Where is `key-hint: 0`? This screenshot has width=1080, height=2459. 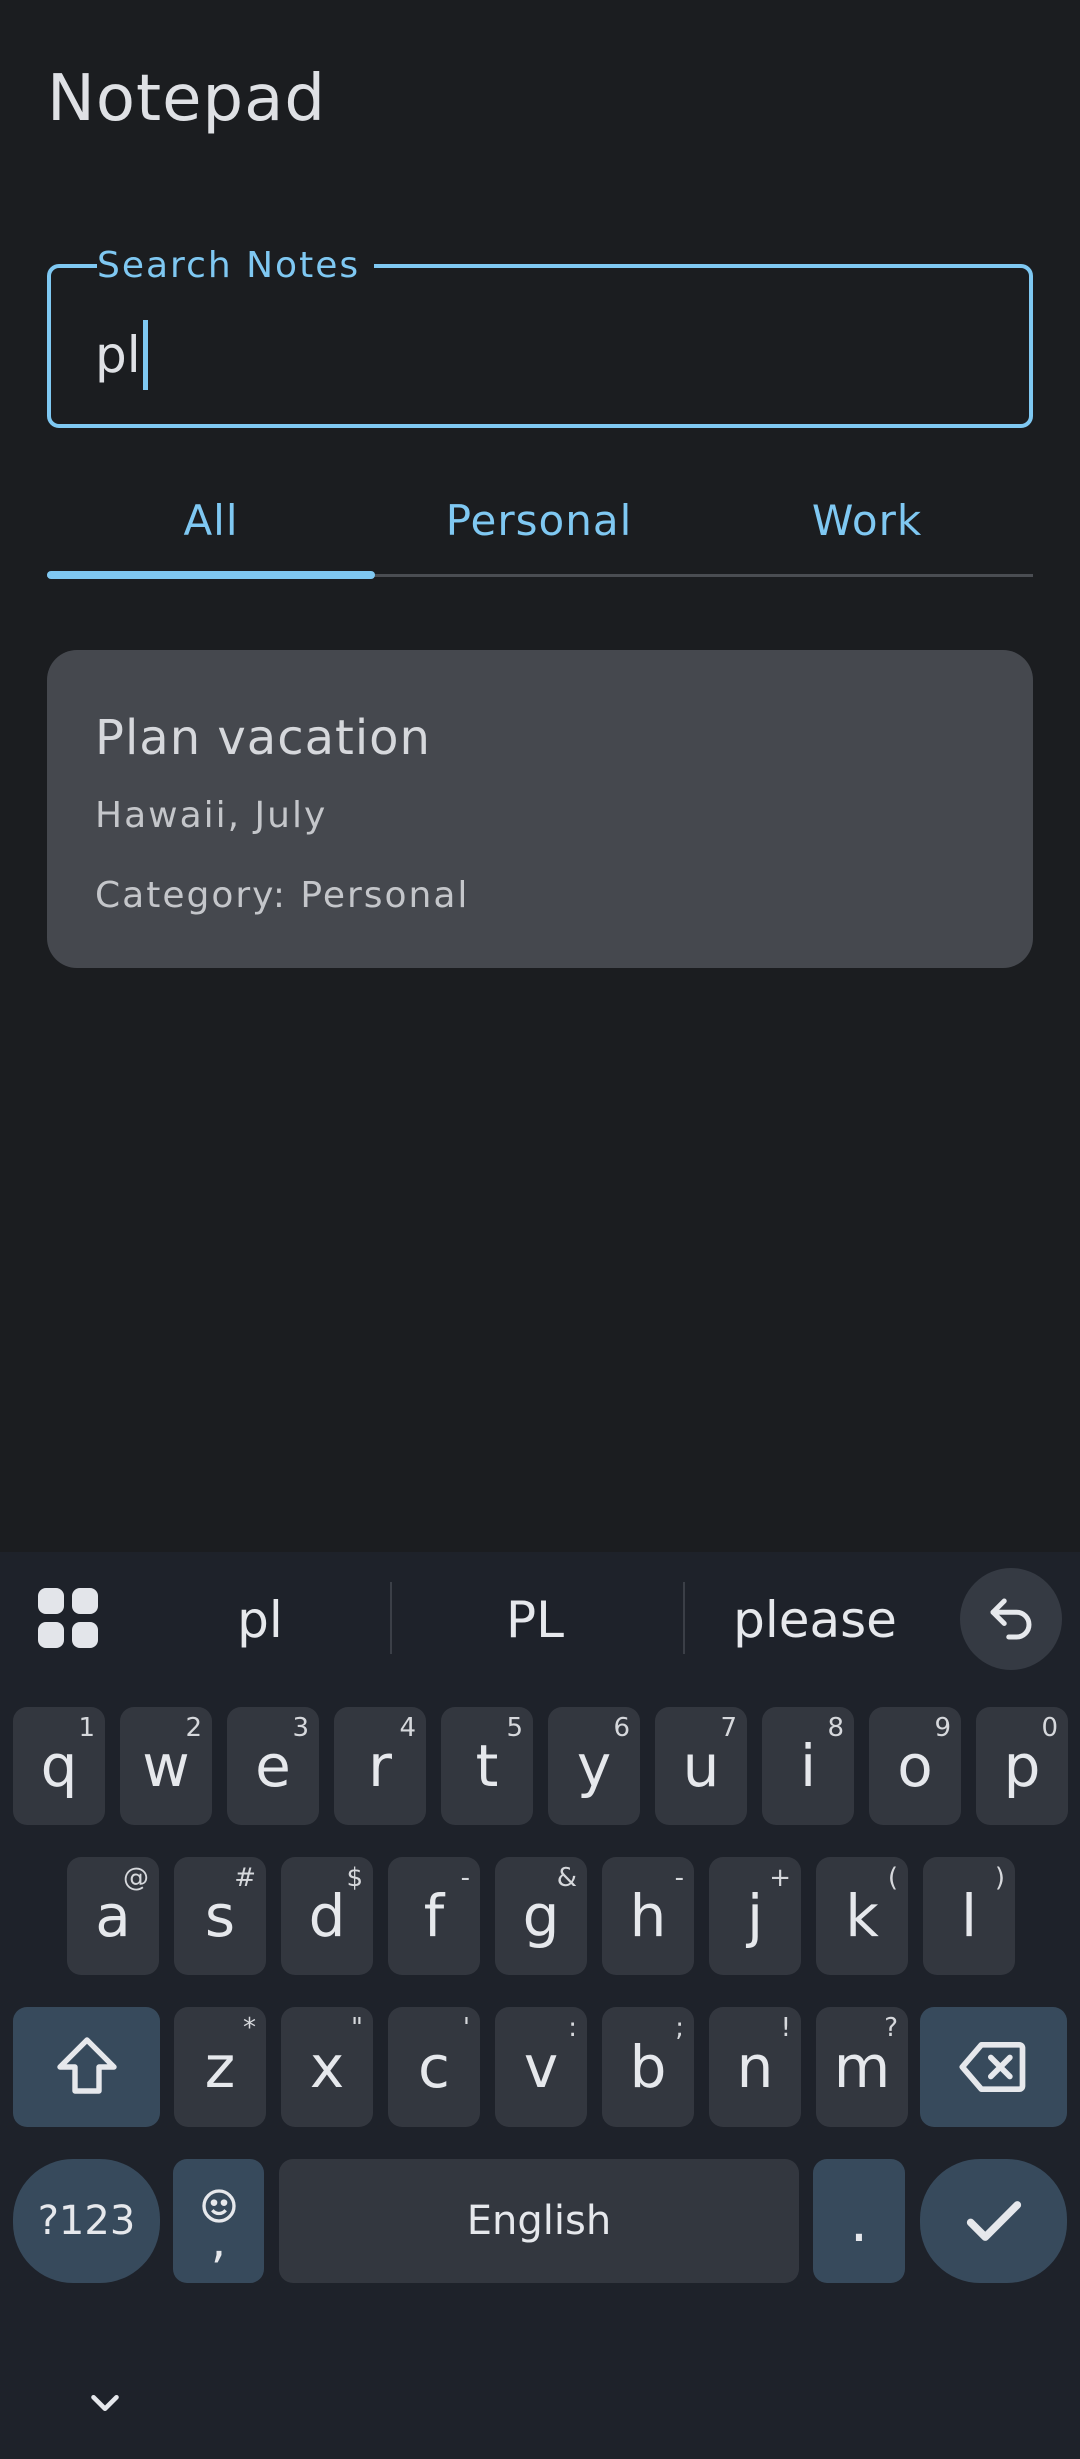
key-hint: 0 is located at coordinates (1049, 1728).